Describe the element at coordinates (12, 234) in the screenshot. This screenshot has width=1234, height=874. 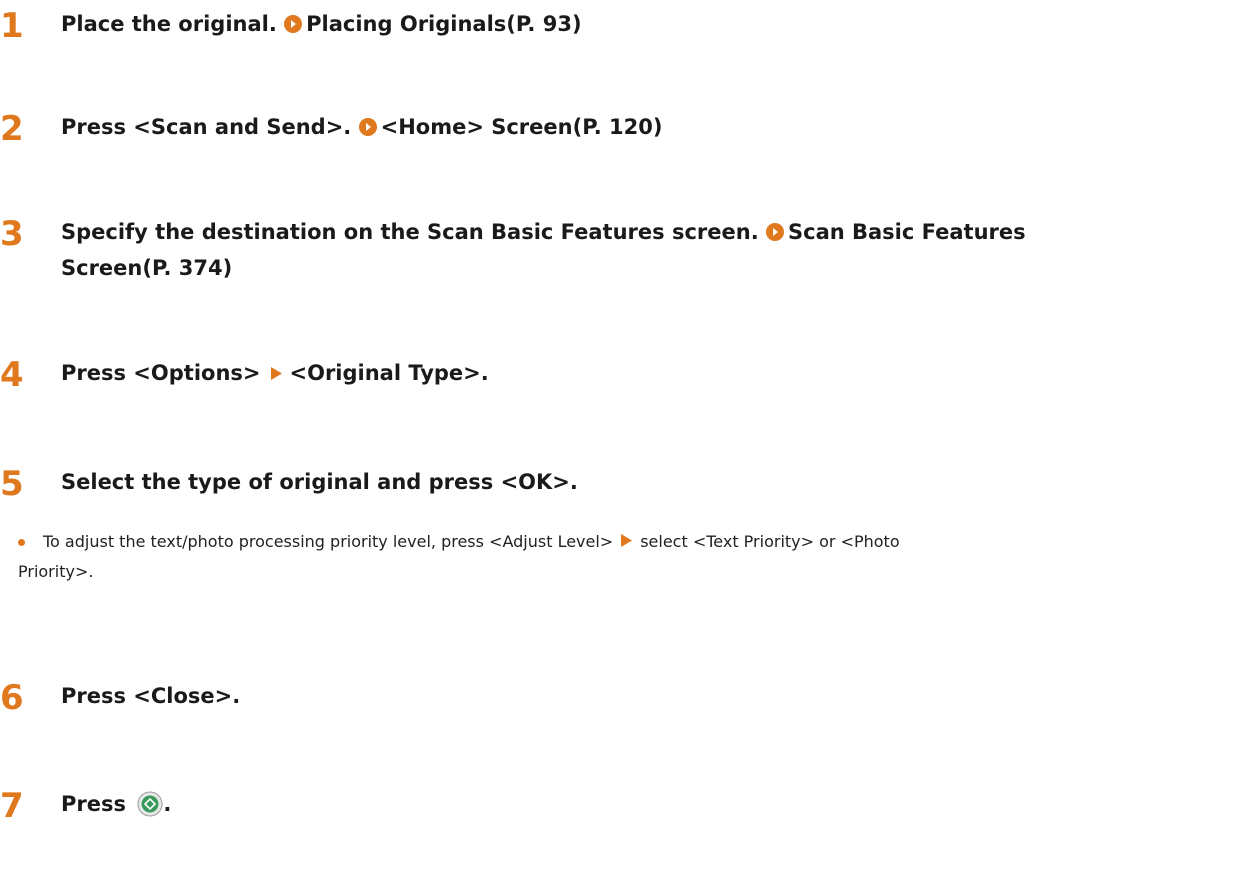
I see `step-number: 3` at that location.